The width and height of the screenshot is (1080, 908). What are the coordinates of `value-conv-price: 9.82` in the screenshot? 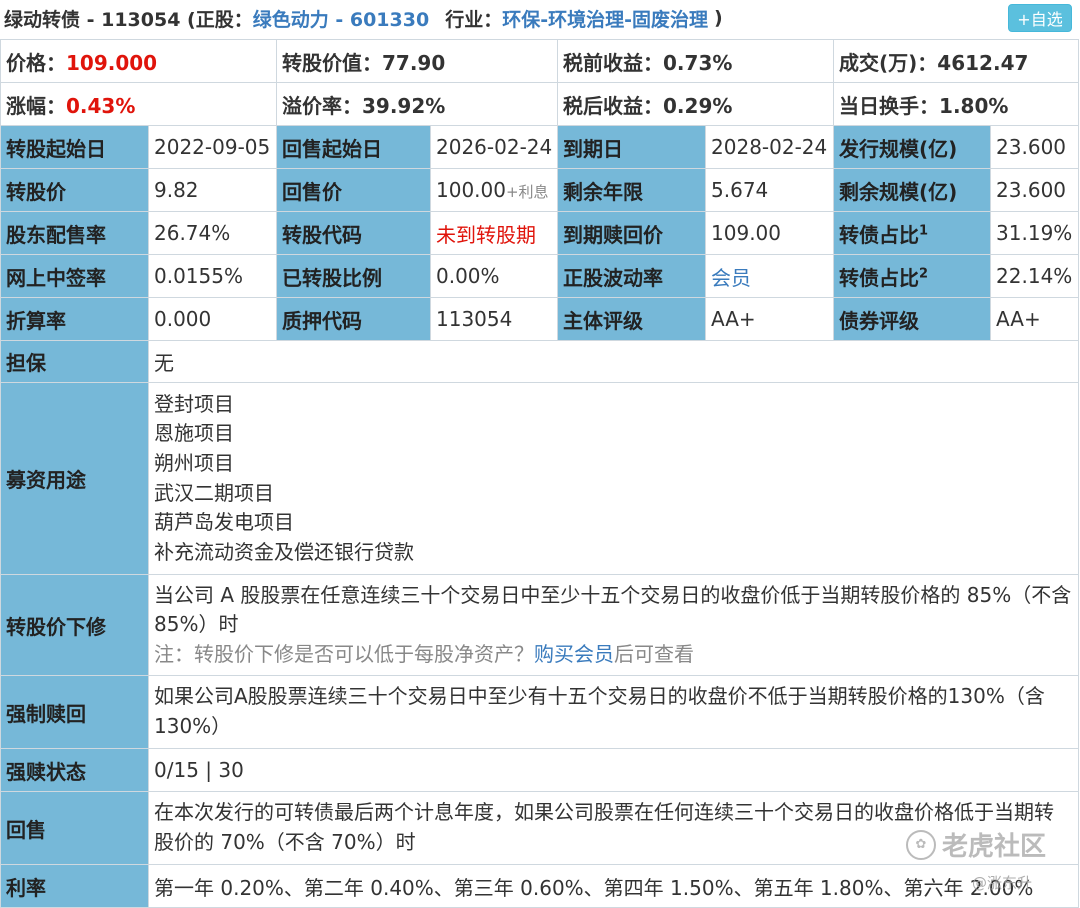 It's located at (212, 190).